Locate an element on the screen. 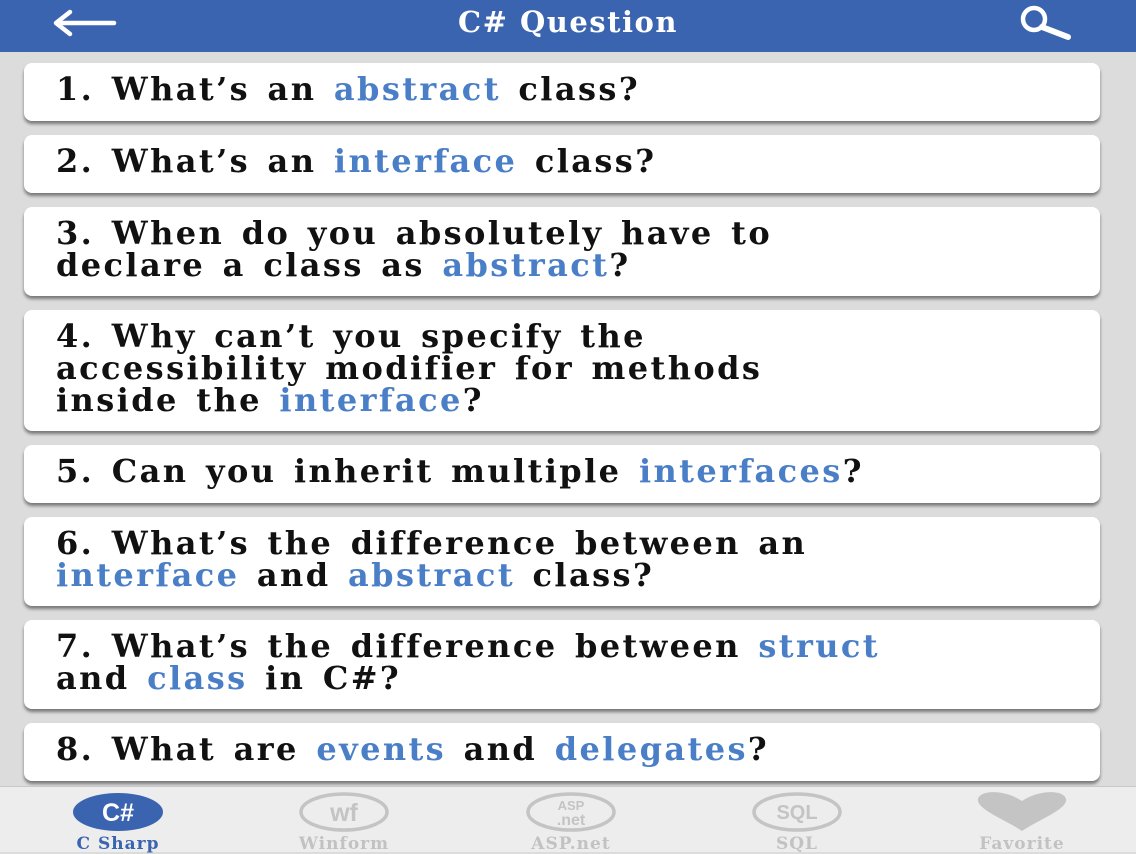  question-text-segment: inside the is located at coordinates (168, 400).